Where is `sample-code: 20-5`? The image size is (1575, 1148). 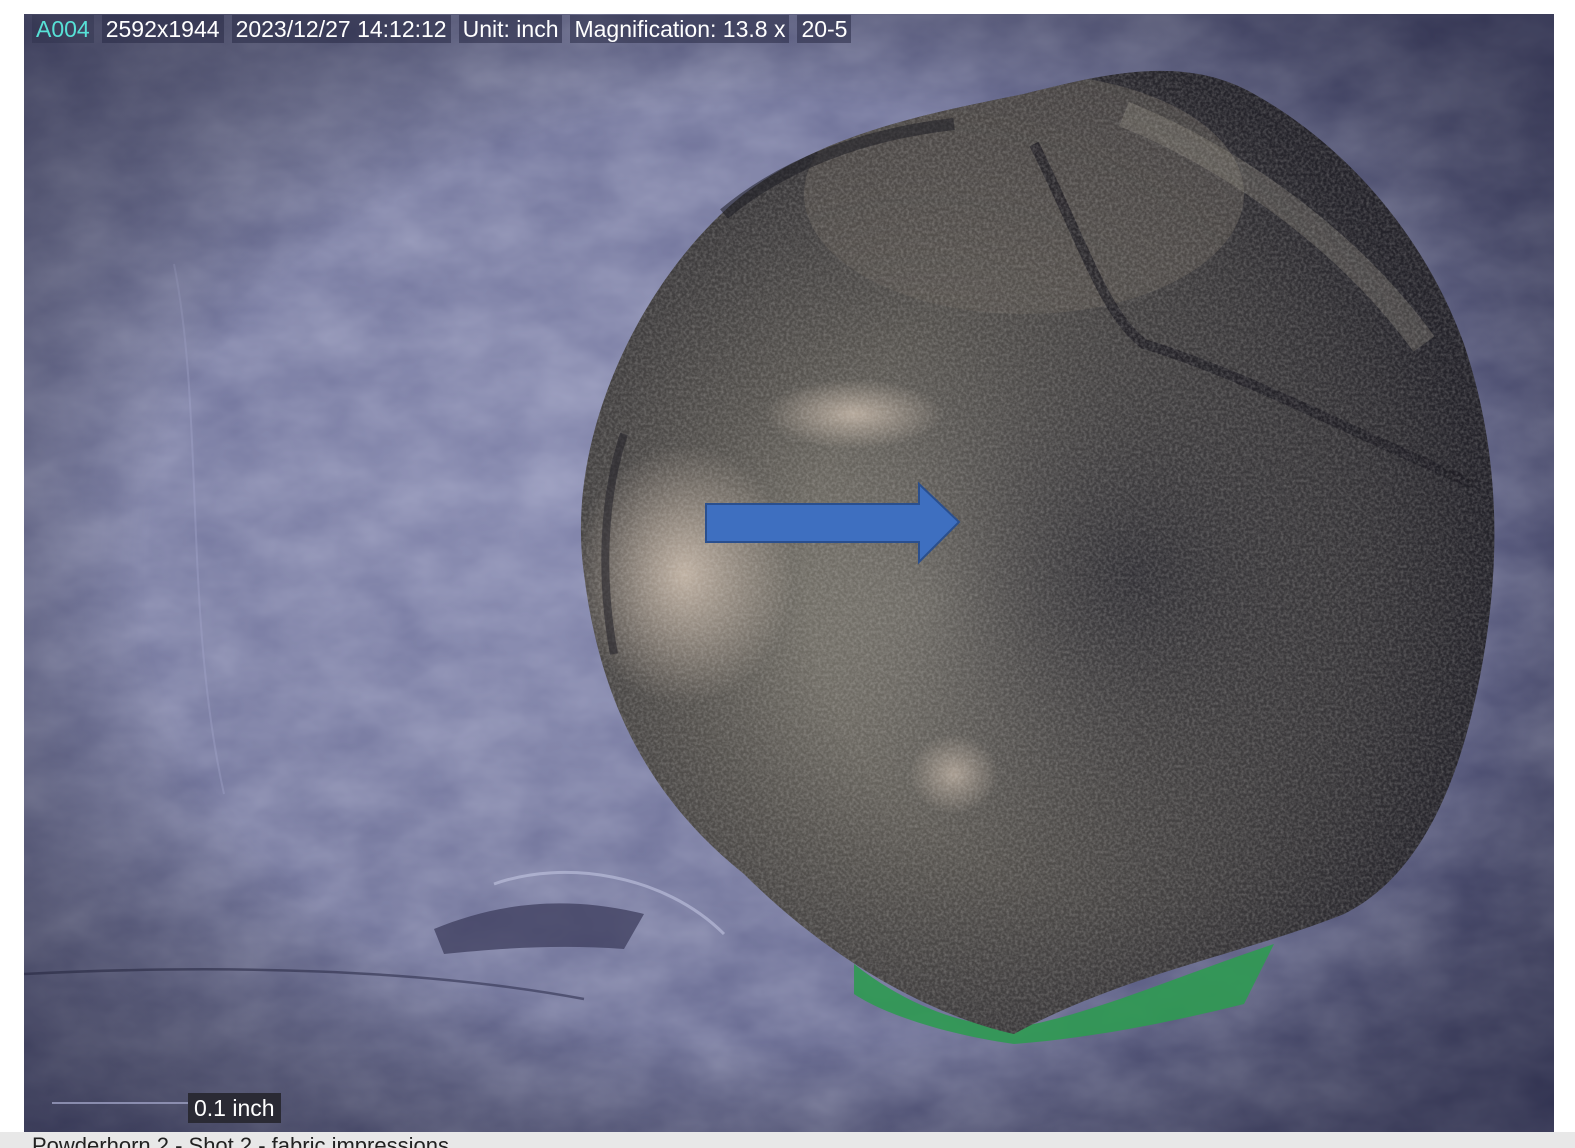 sample-code: 20-5 is located at coordinates (824, 29).